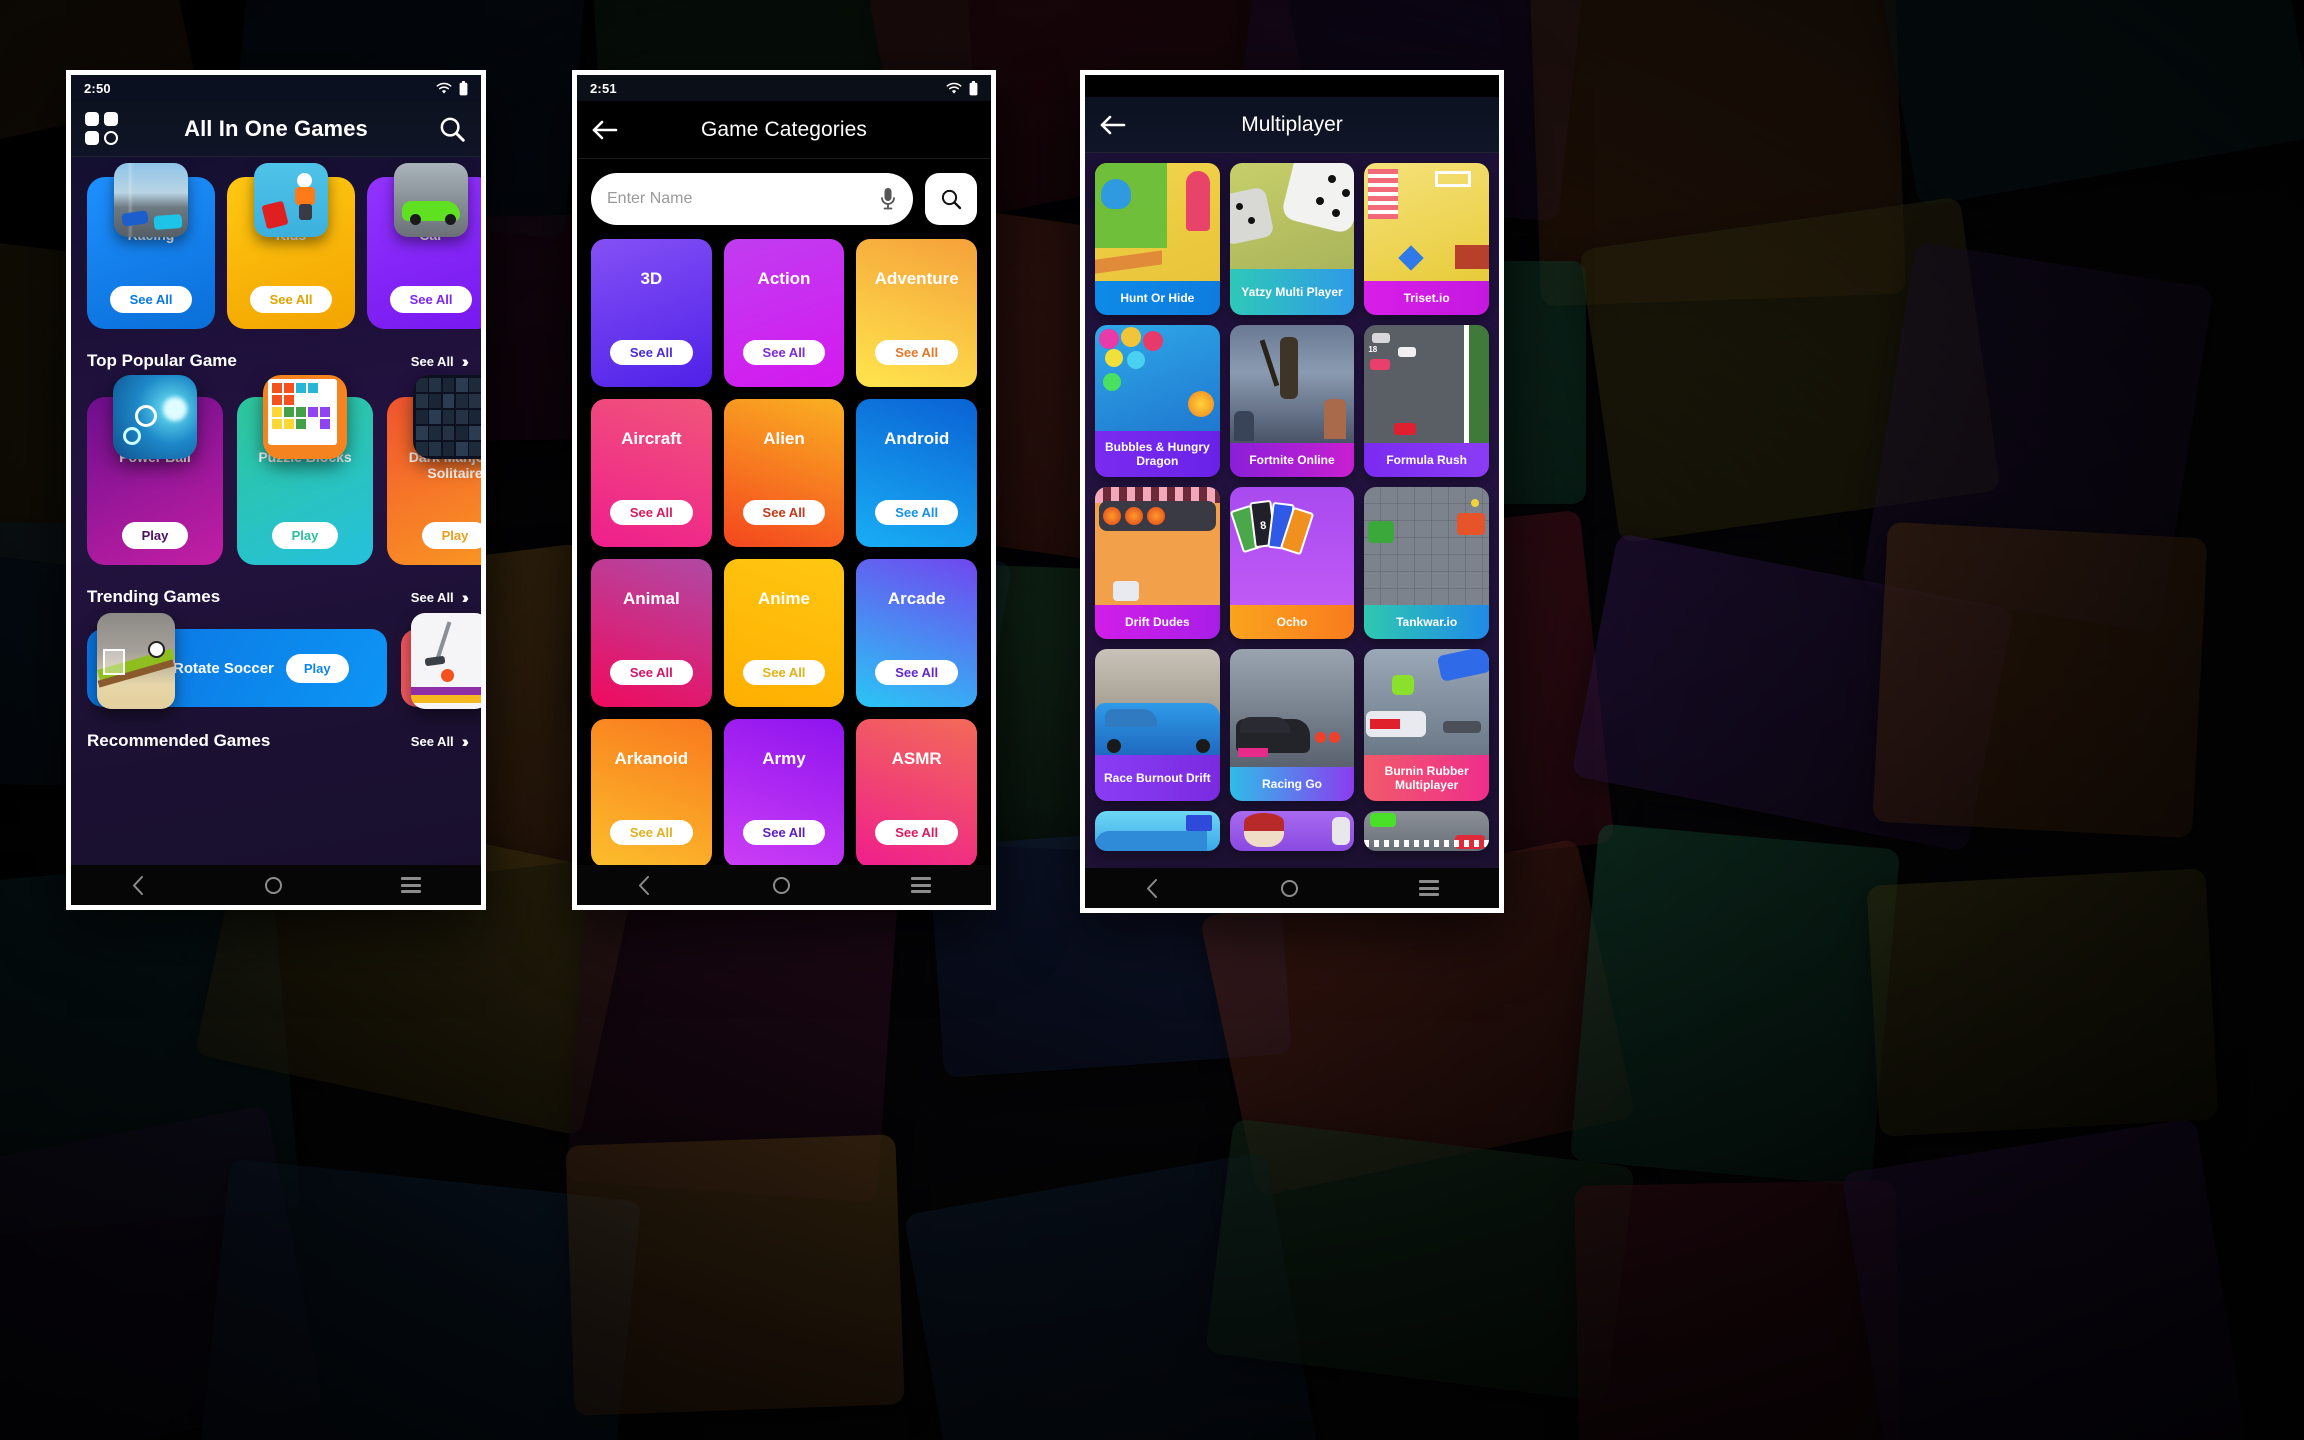 This screenshot has width=2304, height=1440. What do you see at coordinates (1157, 563) in the screenshot?
I see `game-card-drift-dudes: Drift Dudes` at bounding box center [1157, 563].